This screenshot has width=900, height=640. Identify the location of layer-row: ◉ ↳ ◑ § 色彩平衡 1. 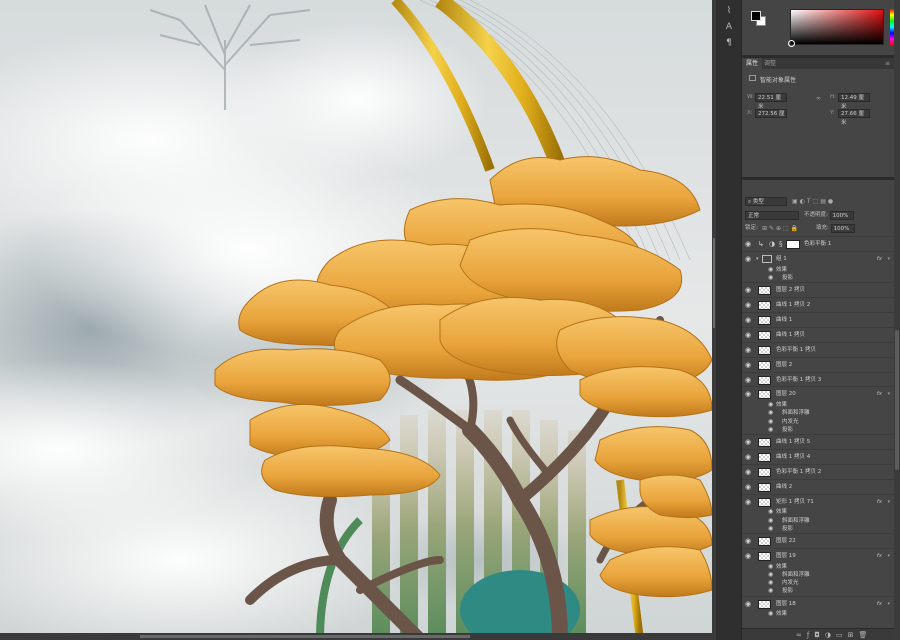
(818, 243).